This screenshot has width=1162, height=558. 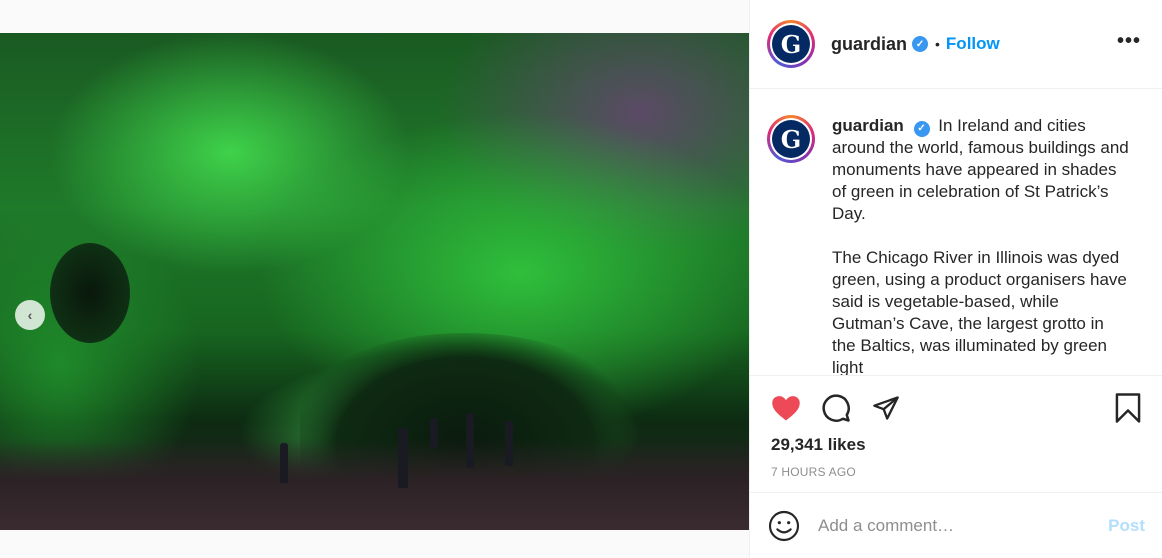 I want to click on chevron-left-icon: ‹, so click(x=30, y=315).